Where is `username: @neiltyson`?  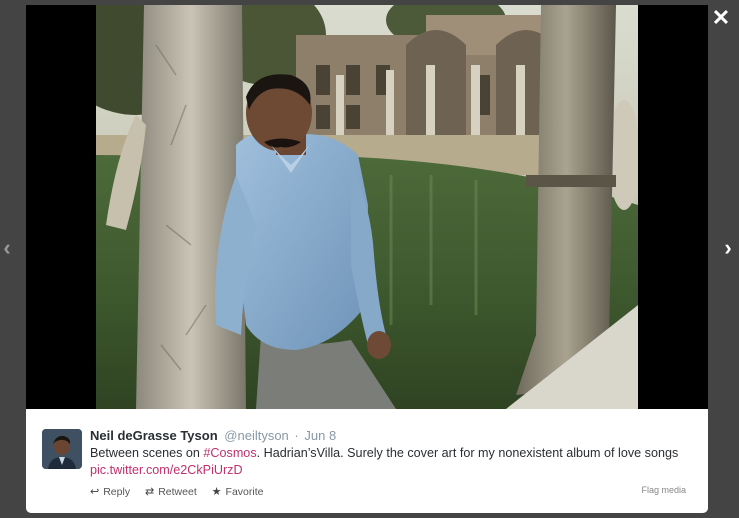 username: @neiltyson is located at coordinates (256, 435).